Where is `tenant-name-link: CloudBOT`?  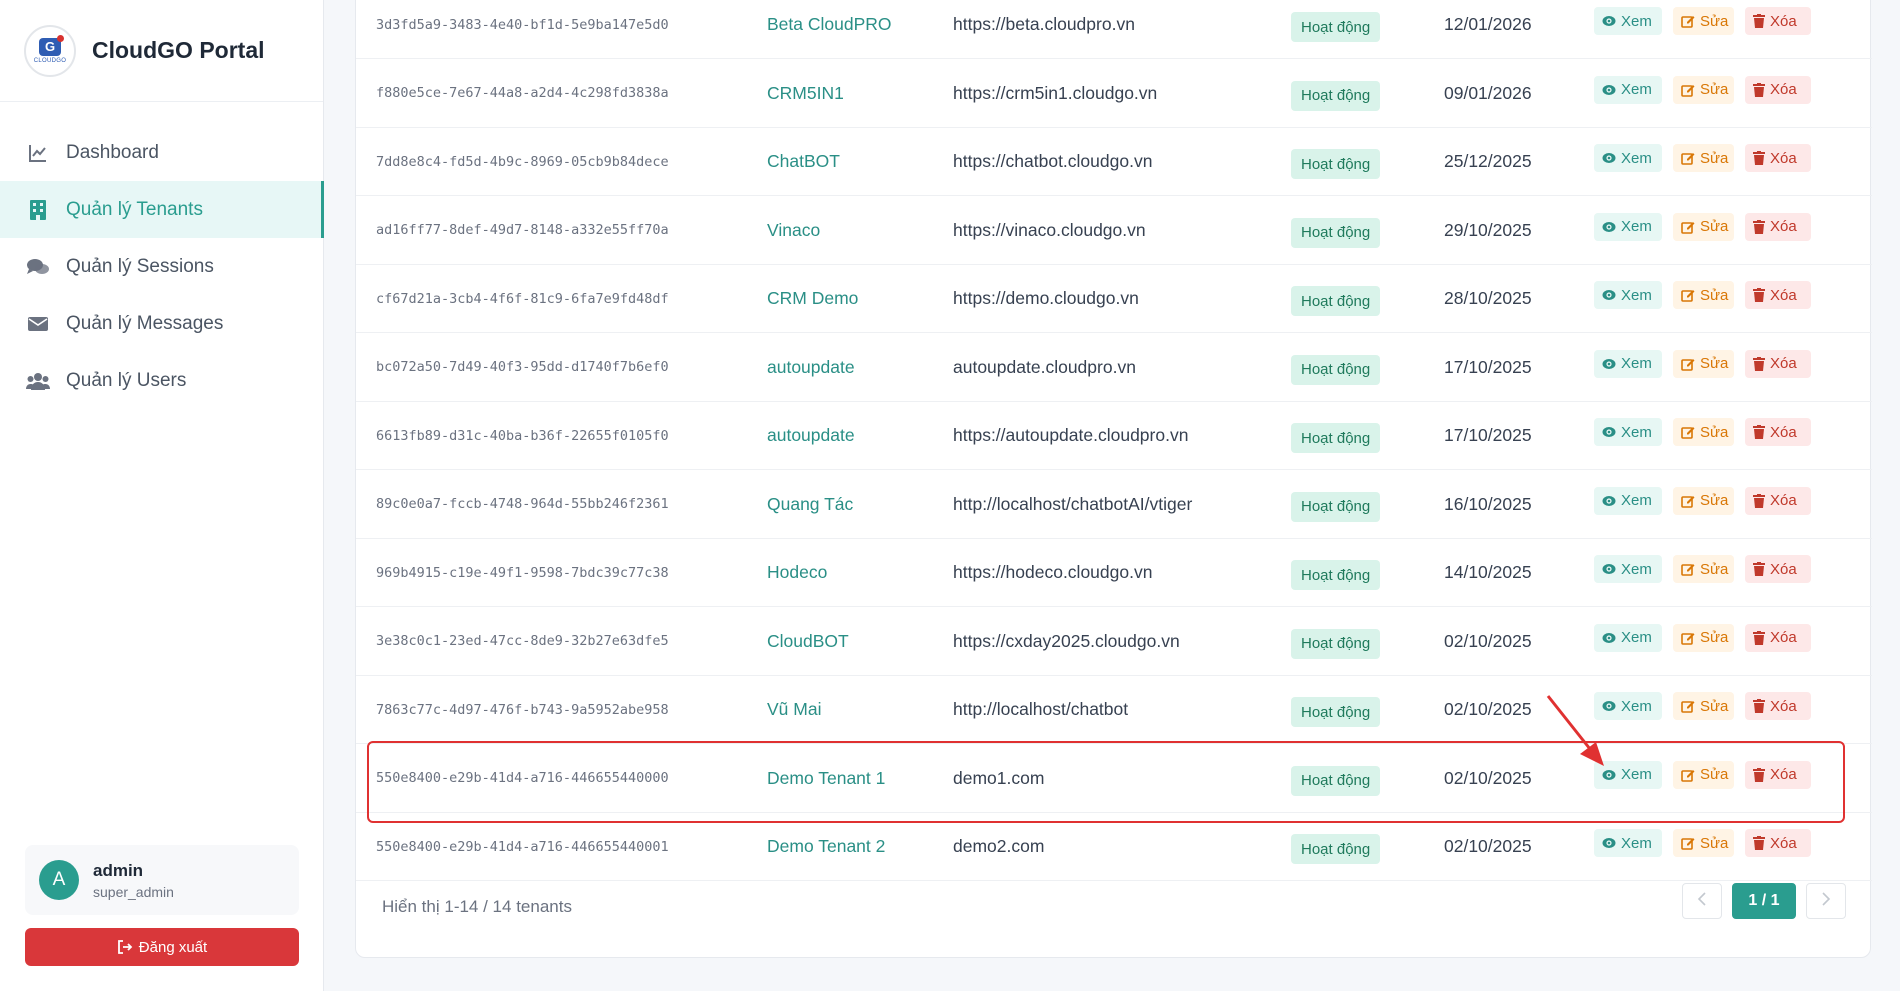
tenant-name-link: CloudBOT is located at coordinates (808, 641).